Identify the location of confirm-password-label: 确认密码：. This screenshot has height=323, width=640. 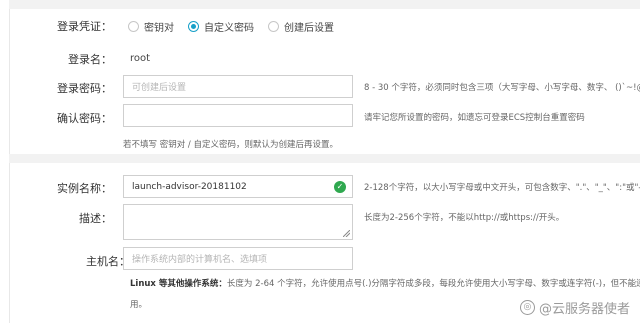
(84, 118).